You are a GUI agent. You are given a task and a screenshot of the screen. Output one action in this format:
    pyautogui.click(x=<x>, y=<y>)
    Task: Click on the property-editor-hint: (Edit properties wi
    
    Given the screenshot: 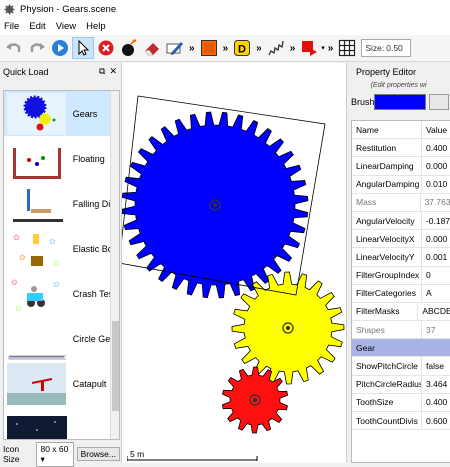 What is the action you would take?
    pyautogui.click(x=398, y=85)
    